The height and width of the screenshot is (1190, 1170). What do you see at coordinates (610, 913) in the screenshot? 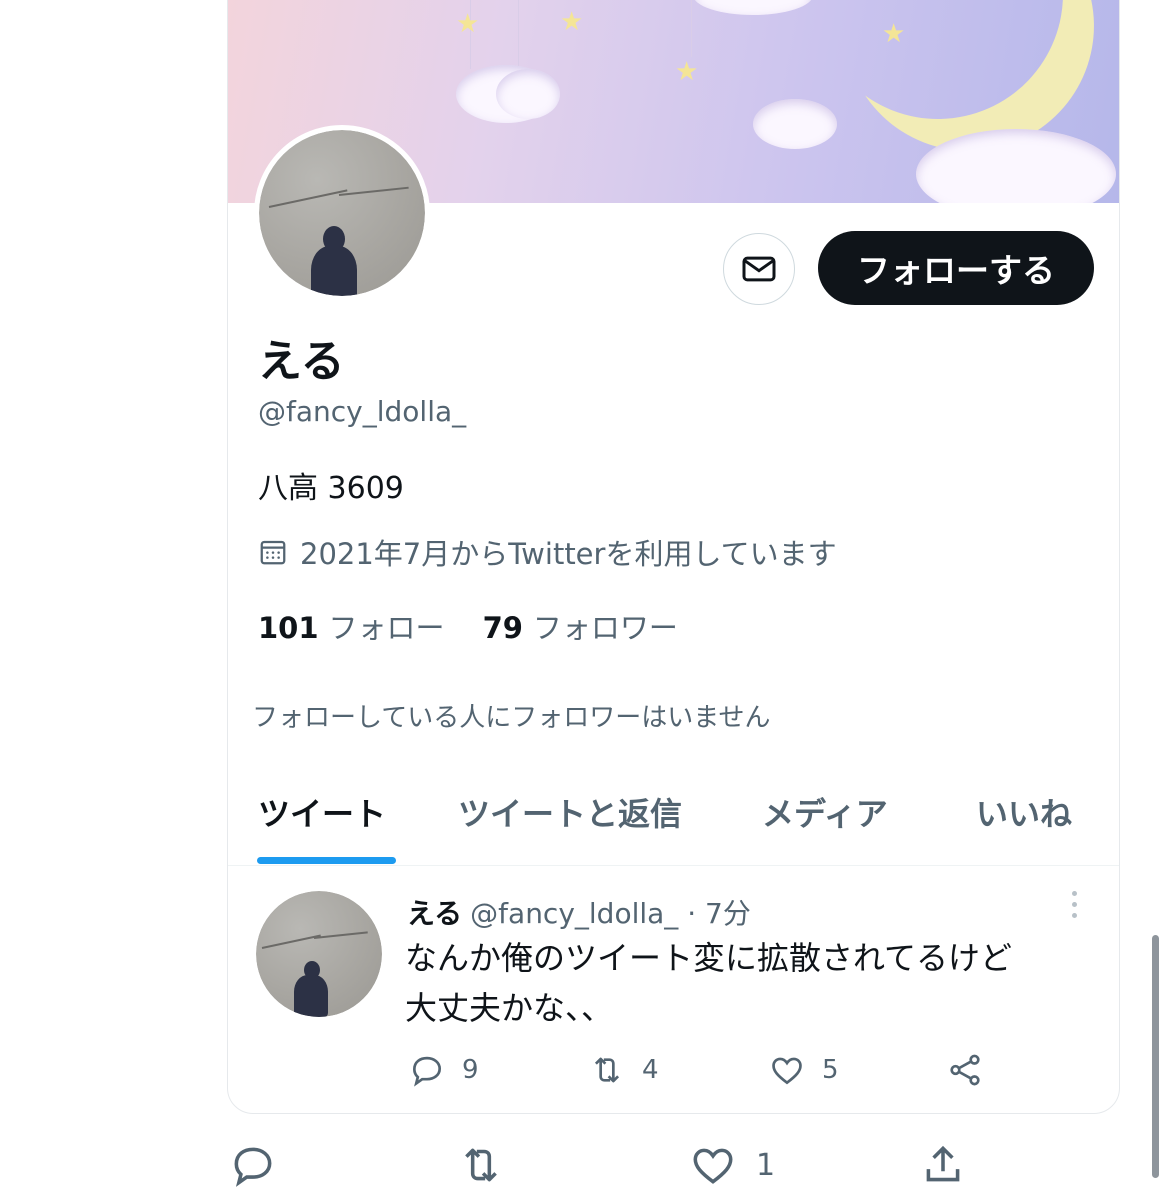
I see `tweet-handle-time: @fancy_ldolla_ · 7分` at bounding box center [610, 913].